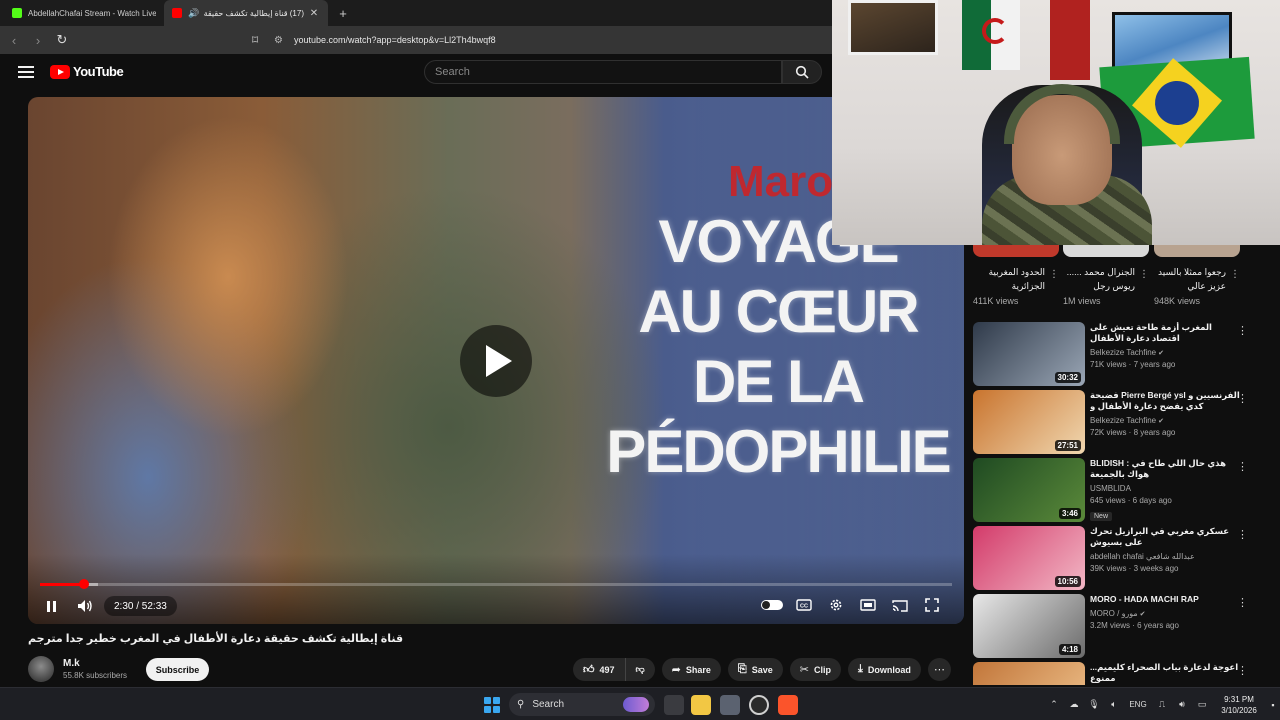 Image resolution: width=1280 pixels, height=720 pixels. I want to click on windows-start-icon, so click(492, 705).